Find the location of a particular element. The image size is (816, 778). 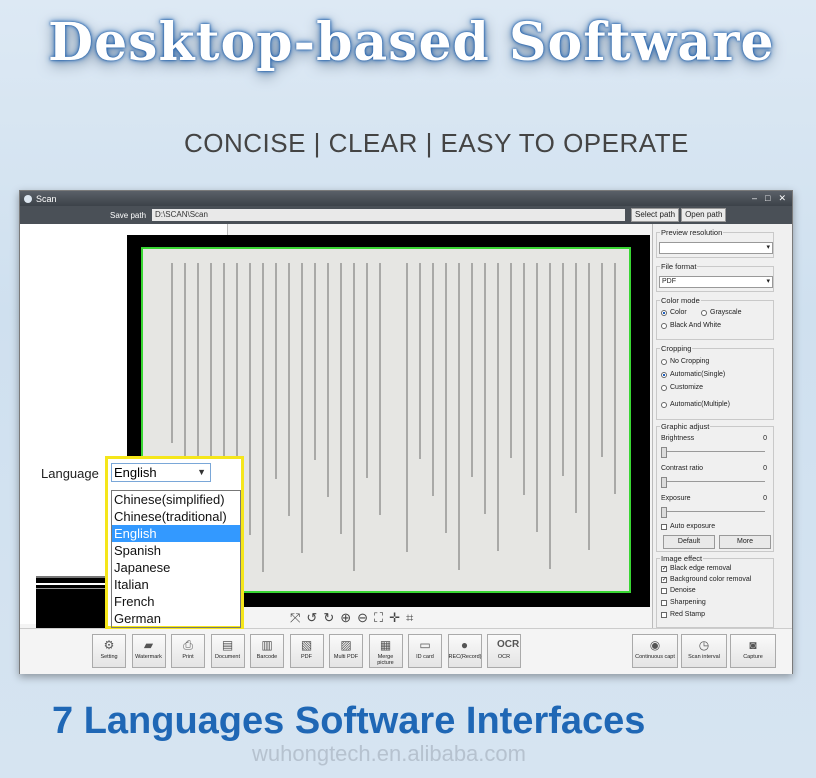

fit-icon: ⤧ is located at coordinates (295, 618).